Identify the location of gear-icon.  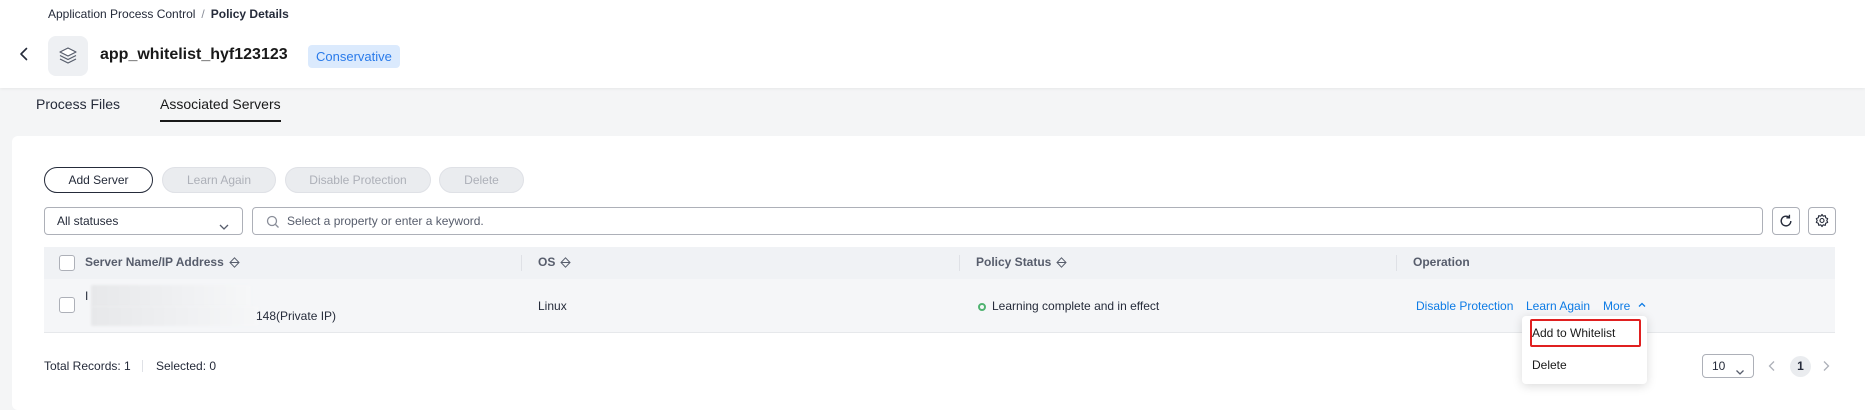
(1822, 220).